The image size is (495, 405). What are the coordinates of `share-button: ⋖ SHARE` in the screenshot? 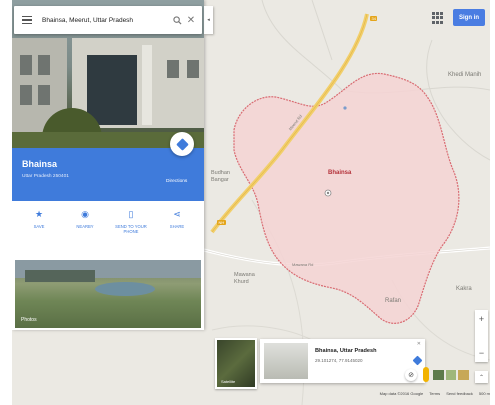 It's located at (177, 219).